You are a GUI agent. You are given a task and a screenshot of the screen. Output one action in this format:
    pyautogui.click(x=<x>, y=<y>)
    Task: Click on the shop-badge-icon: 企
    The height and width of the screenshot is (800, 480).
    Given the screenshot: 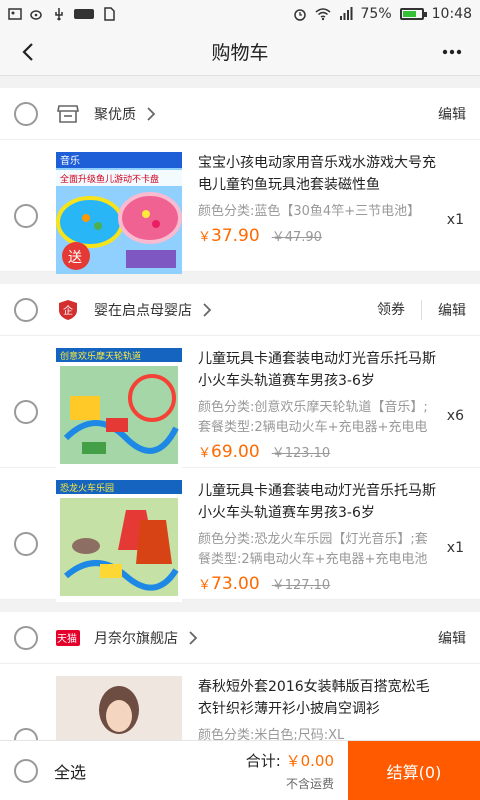 What is the action you would take?
    pyautogui.click(x=68, y=310)
    